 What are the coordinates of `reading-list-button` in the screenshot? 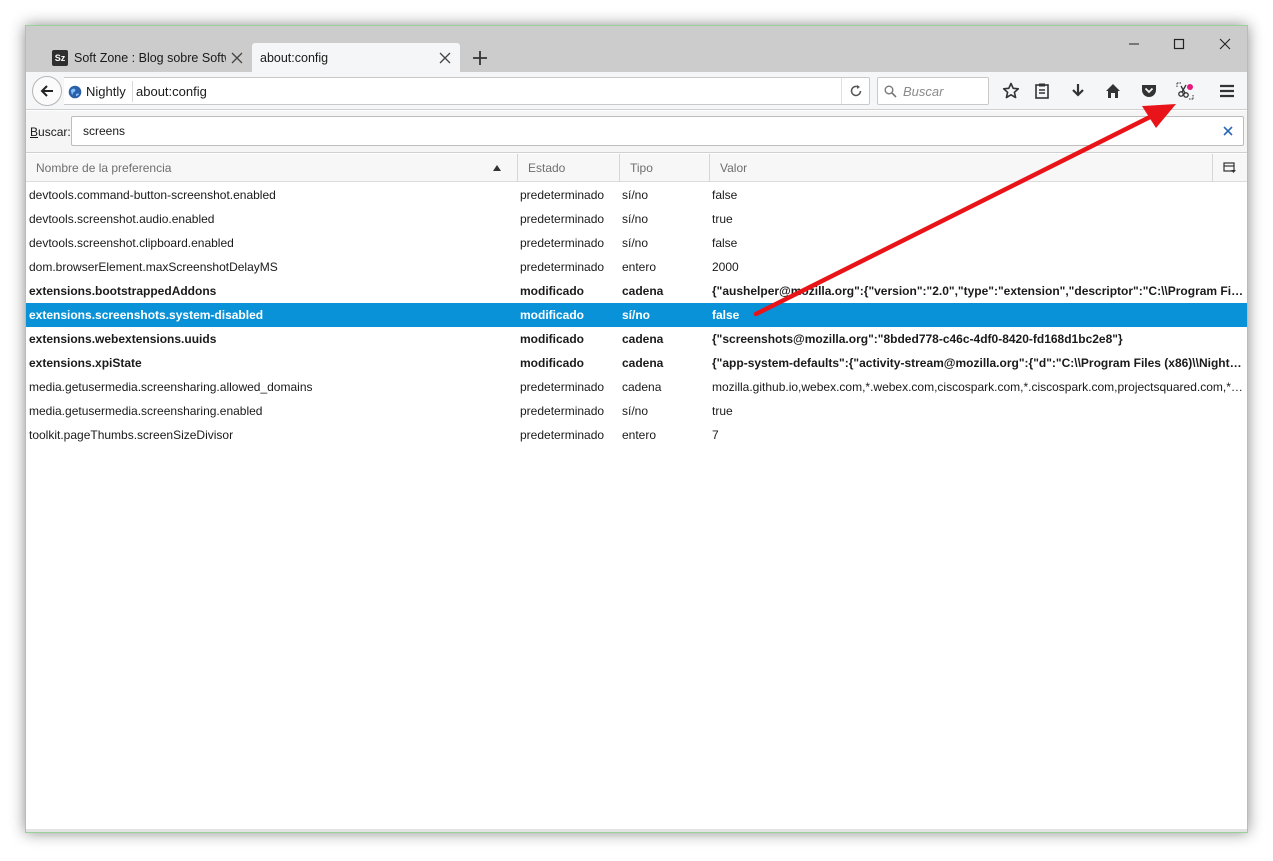 It's located at (1042, 91).